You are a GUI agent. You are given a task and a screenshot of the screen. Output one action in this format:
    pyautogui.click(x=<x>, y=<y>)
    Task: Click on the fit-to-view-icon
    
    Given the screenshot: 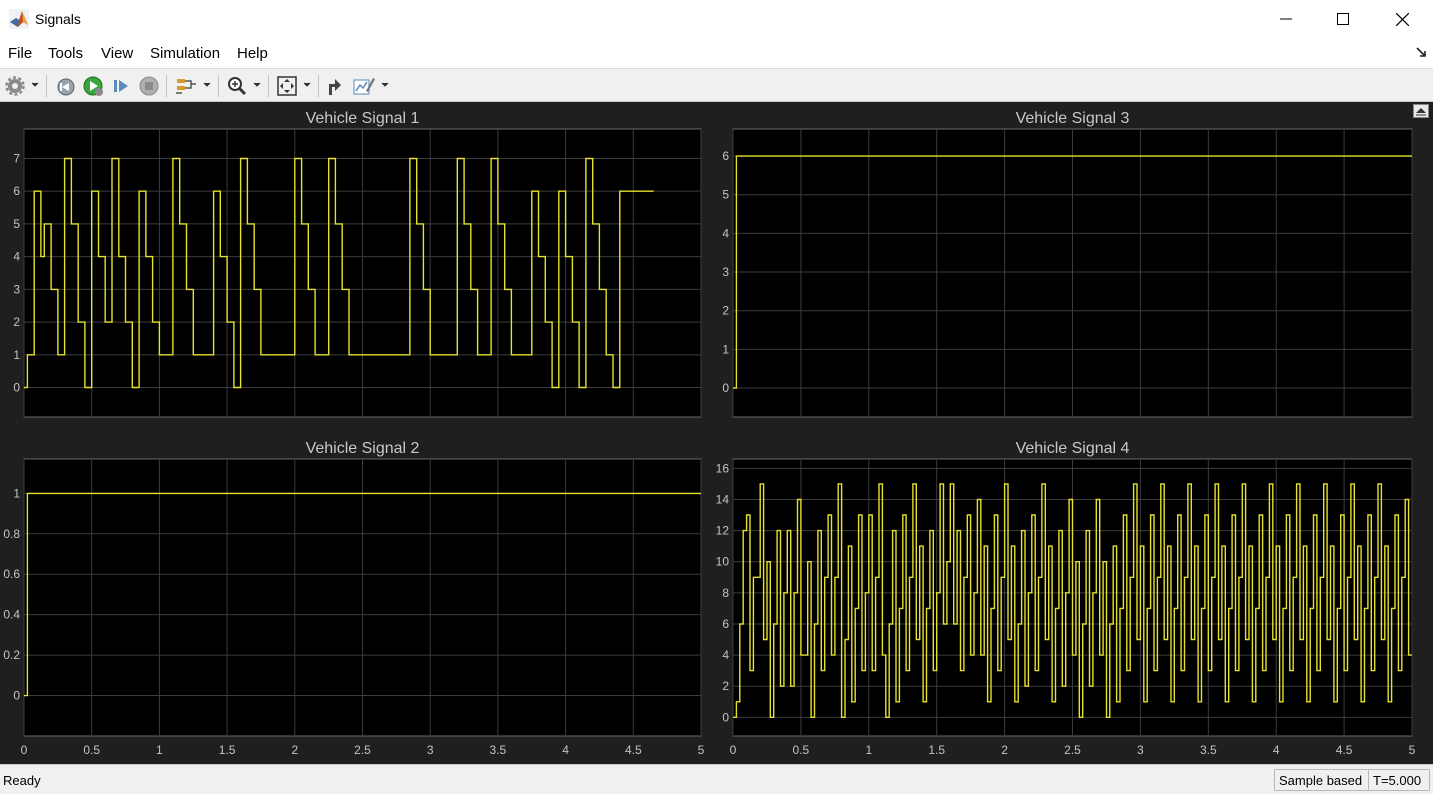 What is the action you would take?
    pyautogui.click(x=287, y=86)
    